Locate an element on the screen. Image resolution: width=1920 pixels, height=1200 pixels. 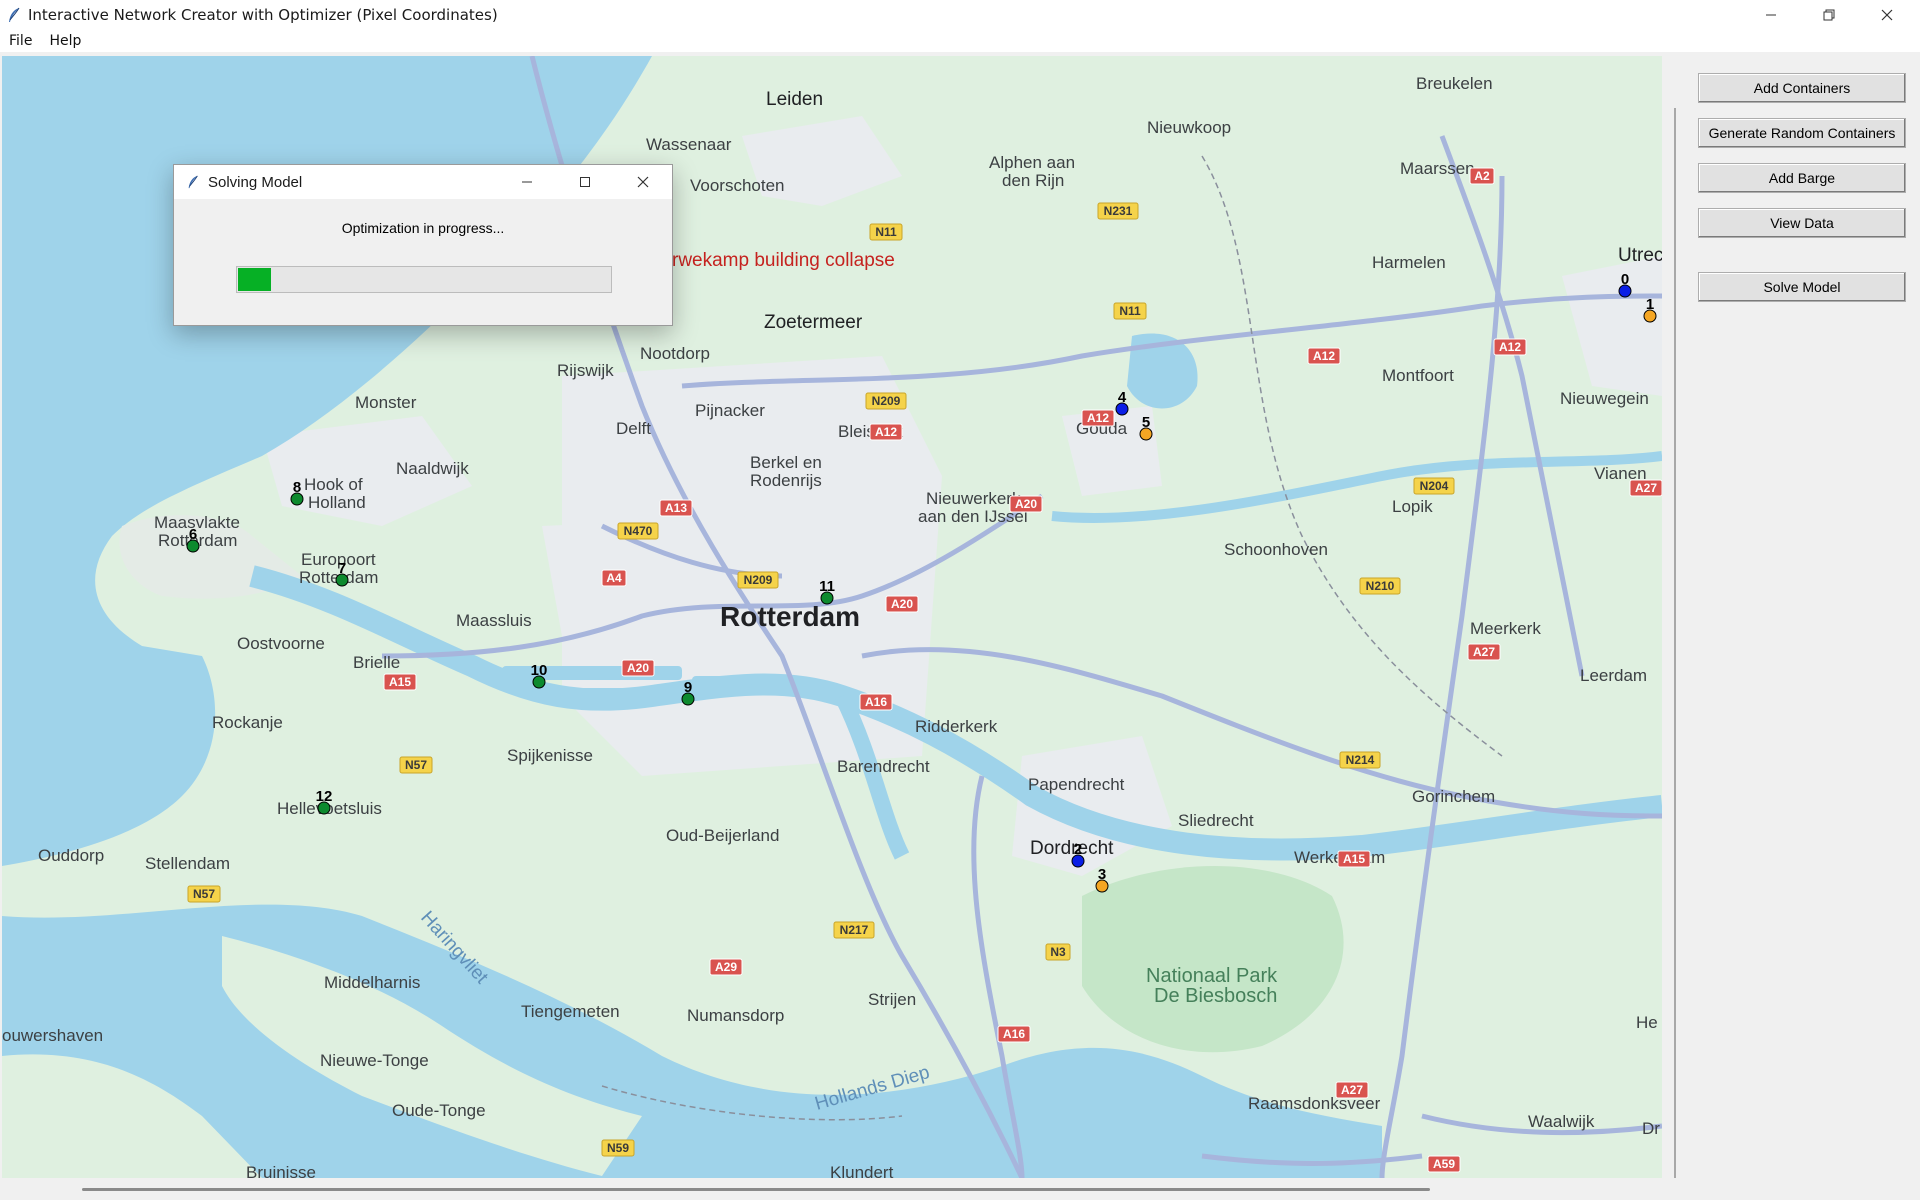
horizontal-scrollbar is located at coordinates (960, 1190).